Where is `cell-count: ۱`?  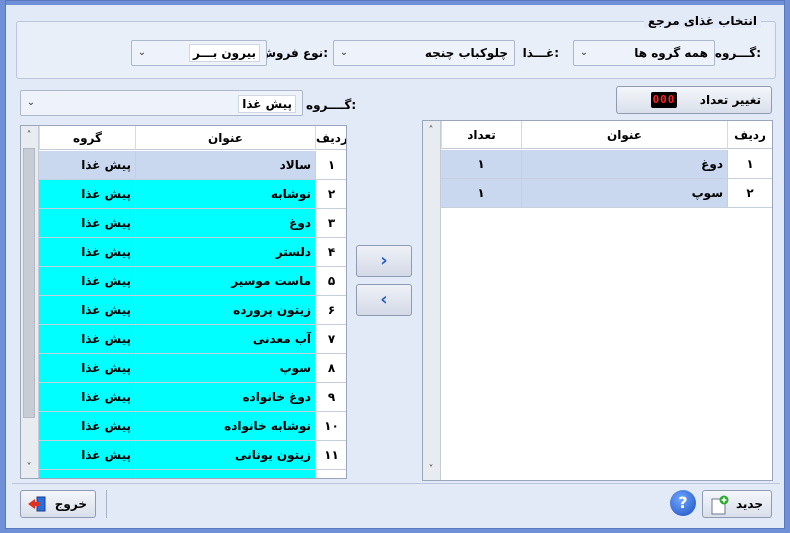
cell-count: ۱ is located at coordinates (481, 164).